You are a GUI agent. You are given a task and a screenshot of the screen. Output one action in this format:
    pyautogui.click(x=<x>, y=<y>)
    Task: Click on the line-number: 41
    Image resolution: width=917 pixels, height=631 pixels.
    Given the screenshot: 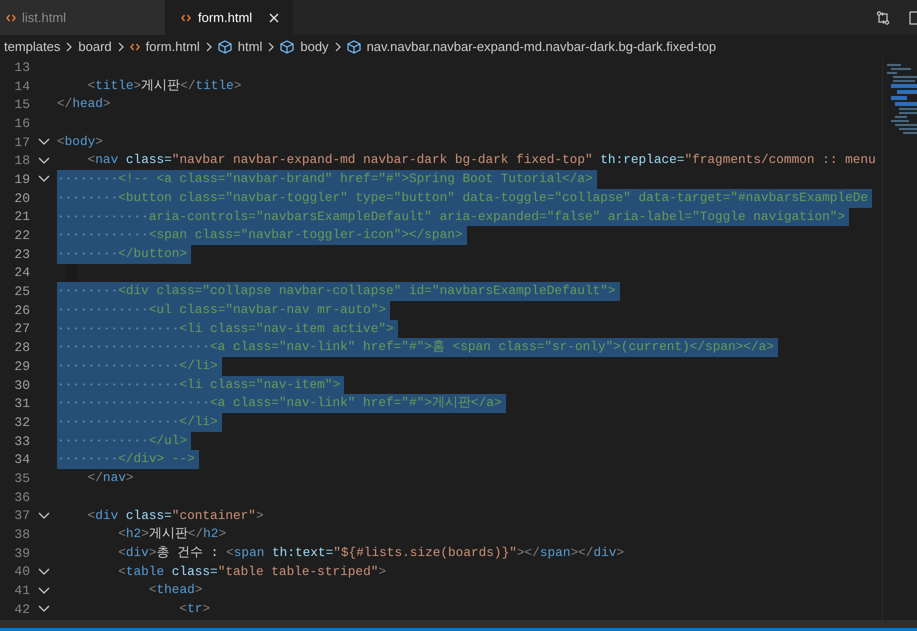 What is the action you would take?
    pyautogui.click(x=21, y=590)
    